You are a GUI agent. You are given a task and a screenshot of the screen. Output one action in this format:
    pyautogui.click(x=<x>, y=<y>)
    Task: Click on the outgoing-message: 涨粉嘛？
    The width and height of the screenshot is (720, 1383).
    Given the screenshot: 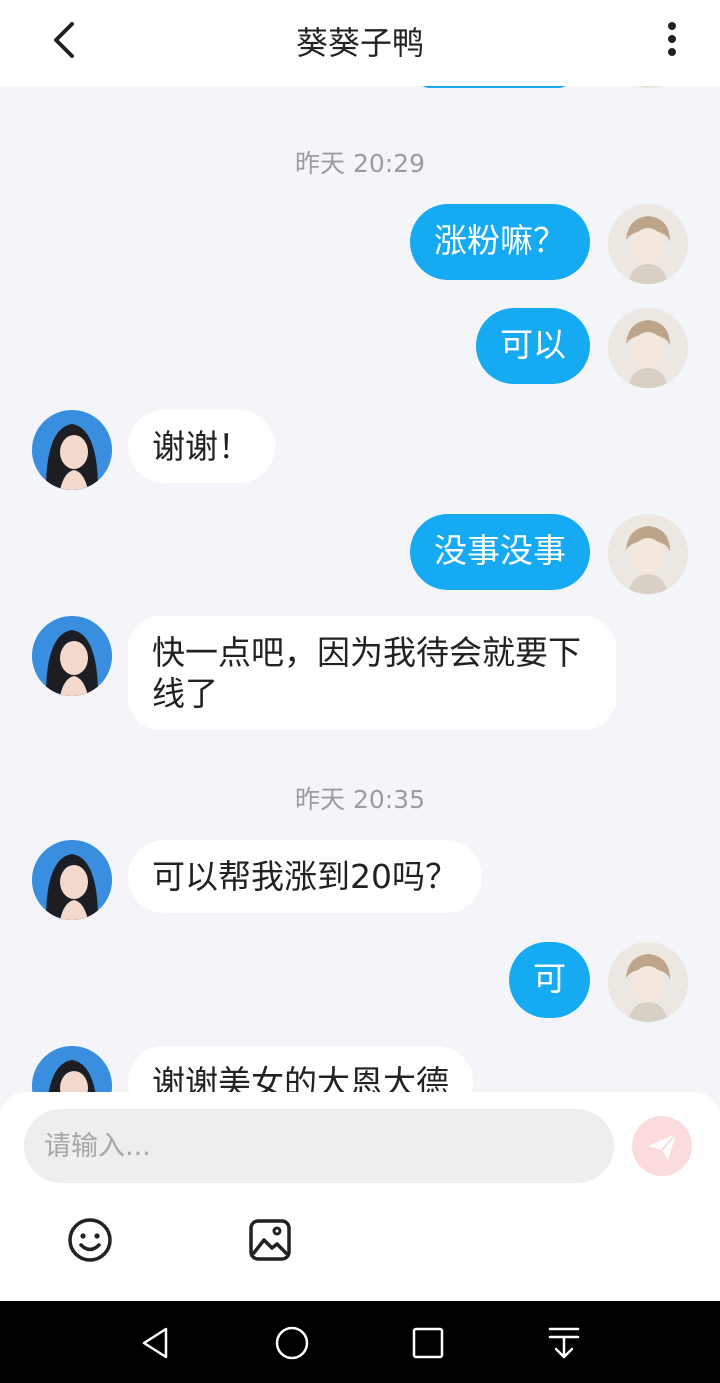 What is the action you would take?
    pyautogui.click(x=500, y=242)
    